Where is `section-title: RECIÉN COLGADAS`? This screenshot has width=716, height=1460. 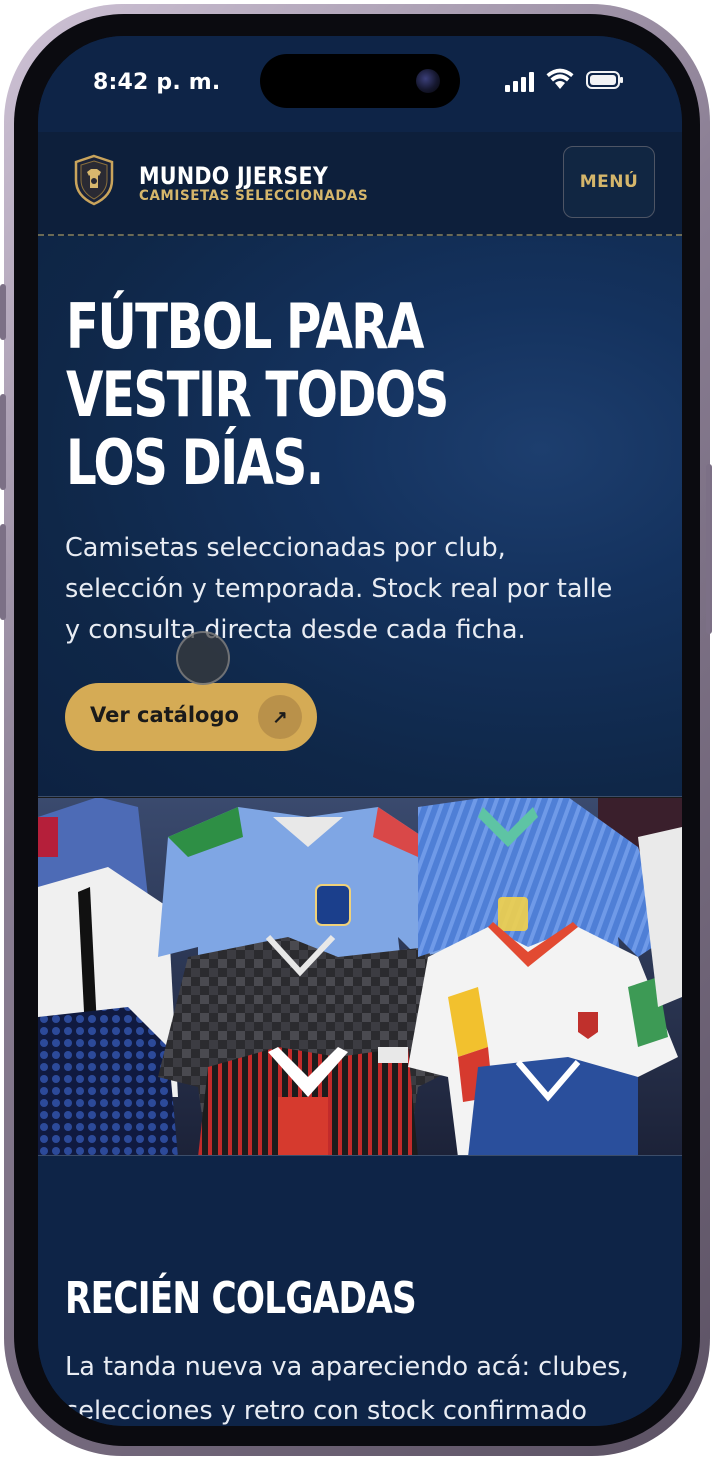 section-title: RECIÉN COLGADAS is located at coordinates (241, 1298).